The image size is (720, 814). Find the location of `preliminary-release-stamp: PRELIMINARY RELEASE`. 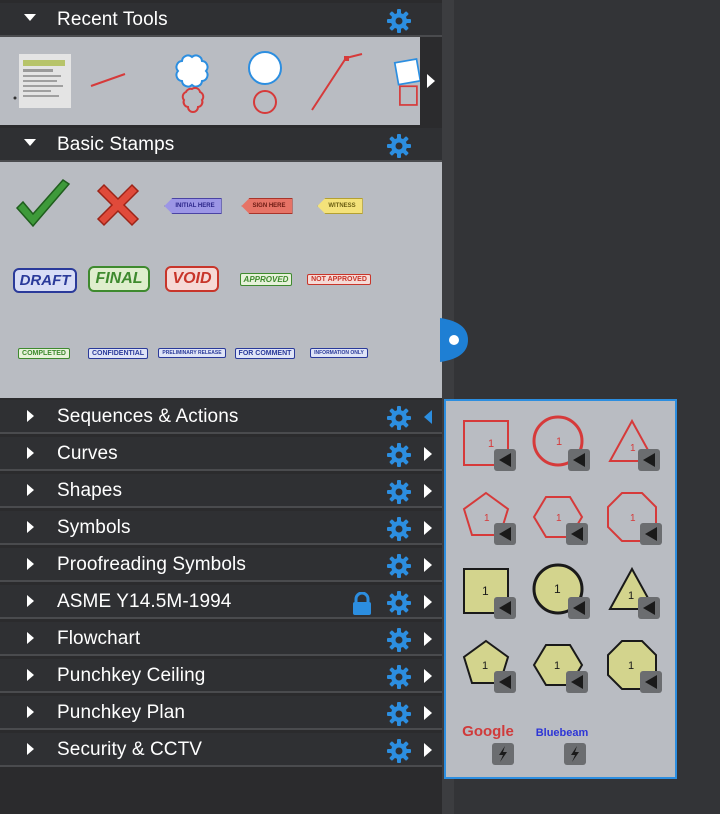

preliminary-release-stamp: PRELIMINARY RELEASE is located at coordinates (192, 353).